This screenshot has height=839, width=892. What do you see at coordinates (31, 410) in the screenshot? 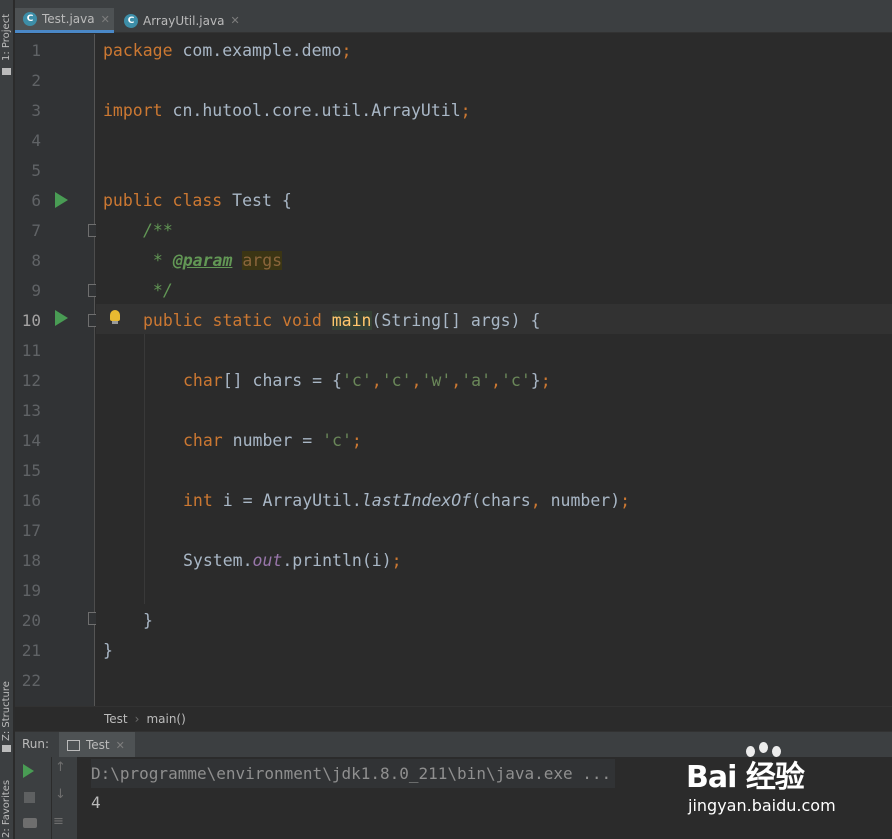
I see `line-number: 13` at bounding box center [31, 410].